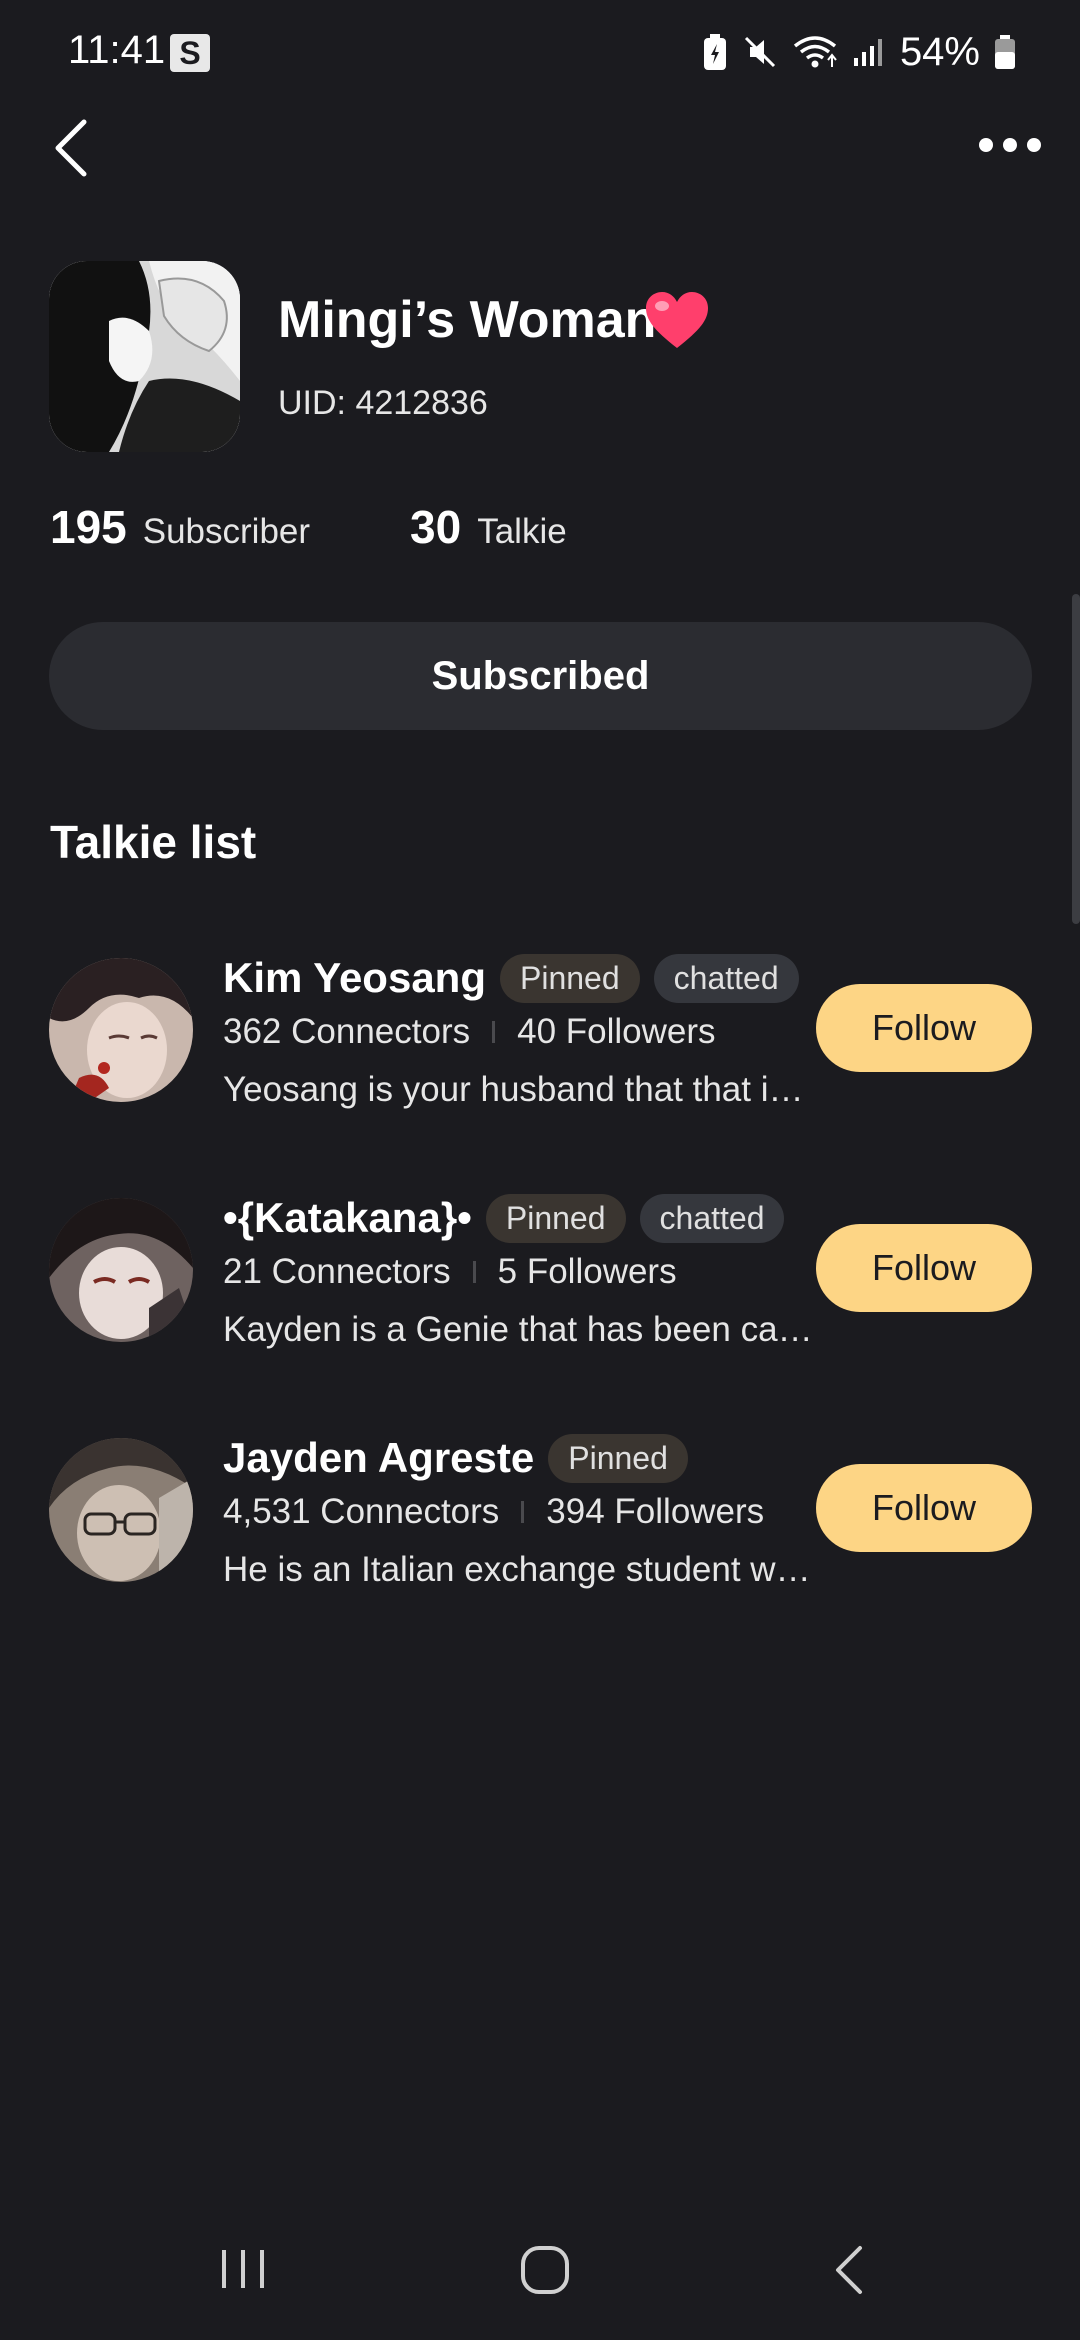  I want to click on battery-icon, so click(1005, 52).